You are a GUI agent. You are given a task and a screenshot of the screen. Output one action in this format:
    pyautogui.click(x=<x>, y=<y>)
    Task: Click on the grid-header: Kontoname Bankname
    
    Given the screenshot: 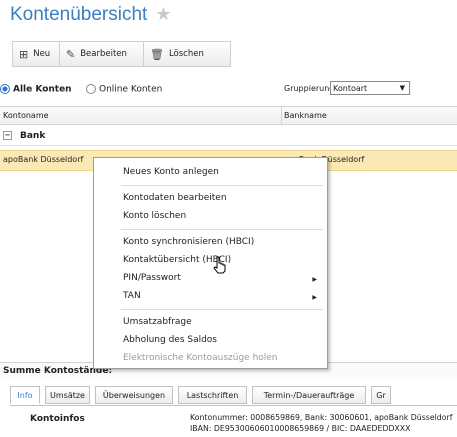 What is the action you would take?
    pyautogui.click(x=228, y=115)
    